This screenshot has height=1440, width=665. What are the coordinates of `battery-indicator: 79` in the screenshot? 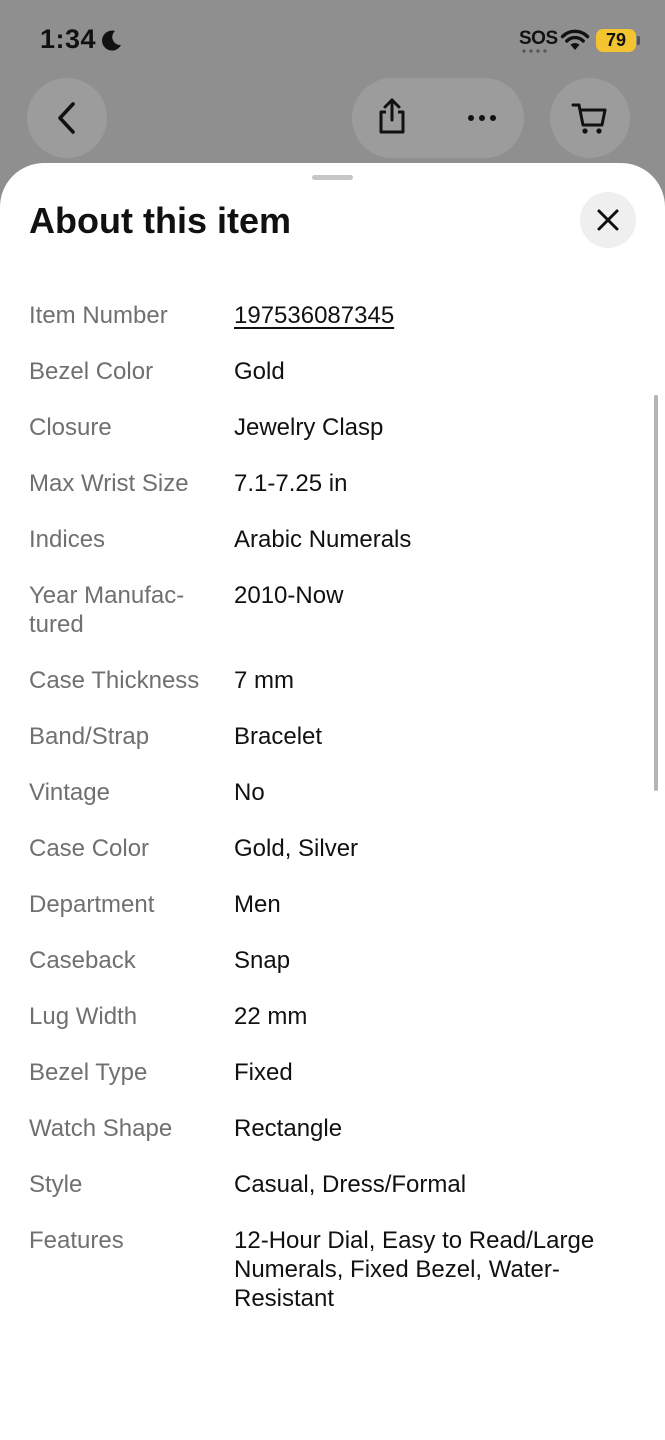 It's located at (618, 40).